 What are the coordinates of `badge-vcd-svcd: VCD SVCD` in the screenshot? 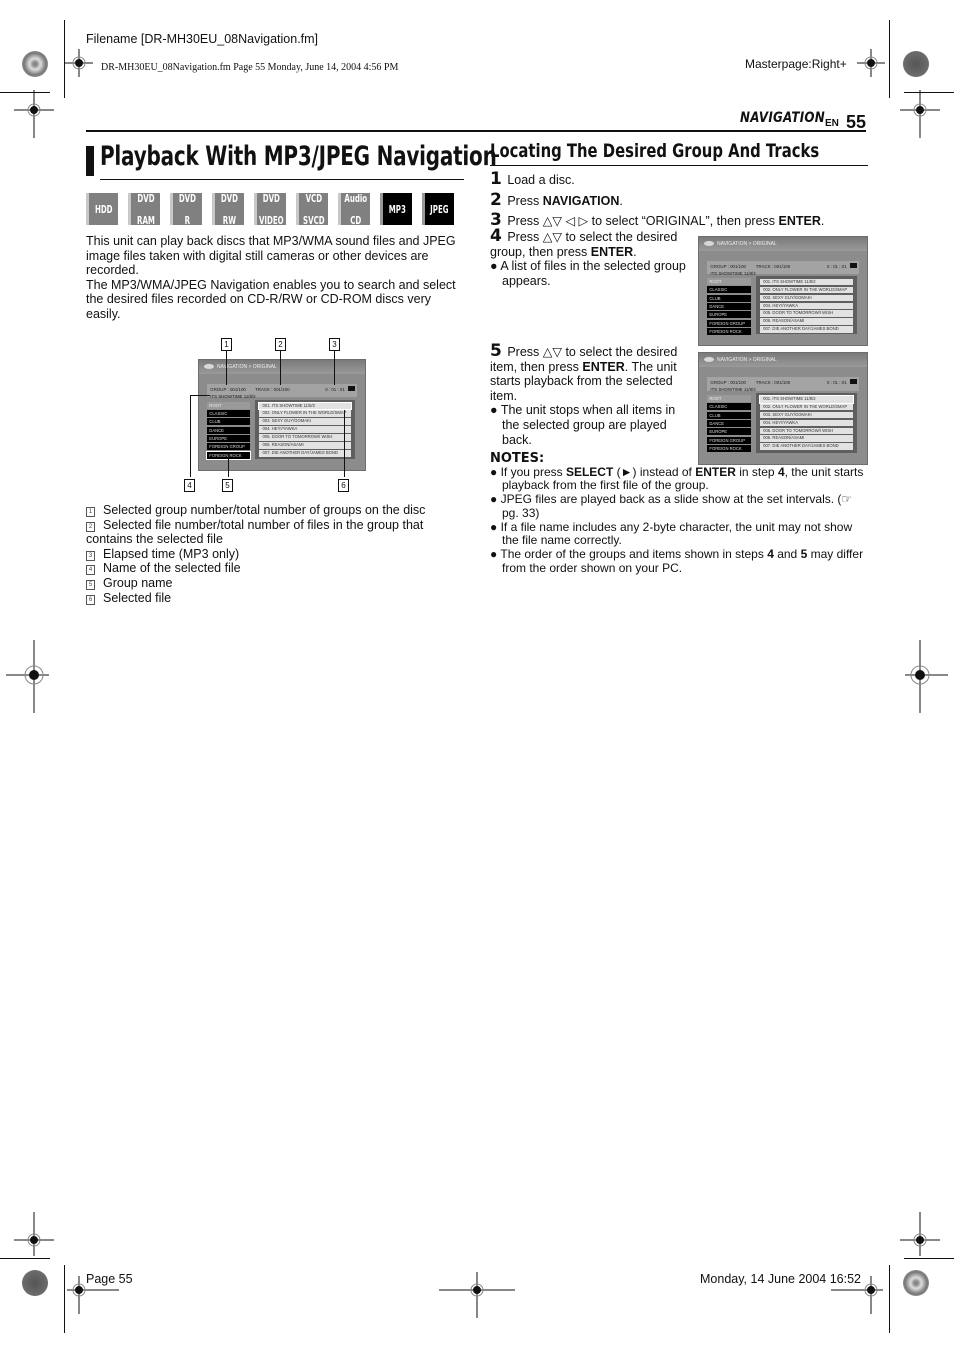 It's located at (312, 209).